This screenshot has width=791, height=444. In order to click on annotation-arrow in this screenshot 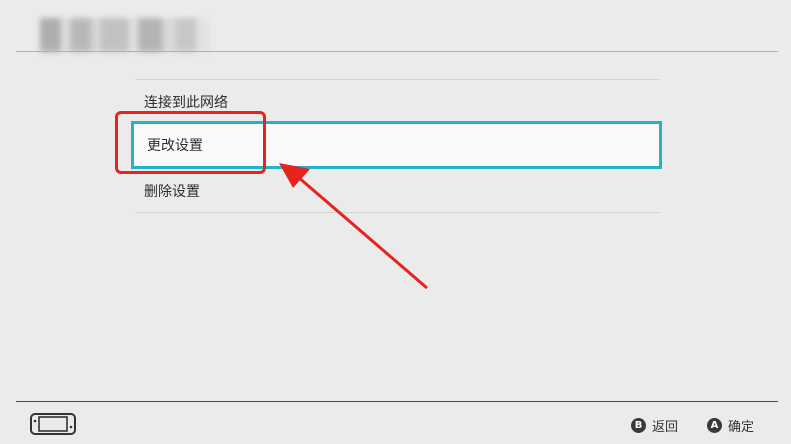, I will do `click(353, 226)`.